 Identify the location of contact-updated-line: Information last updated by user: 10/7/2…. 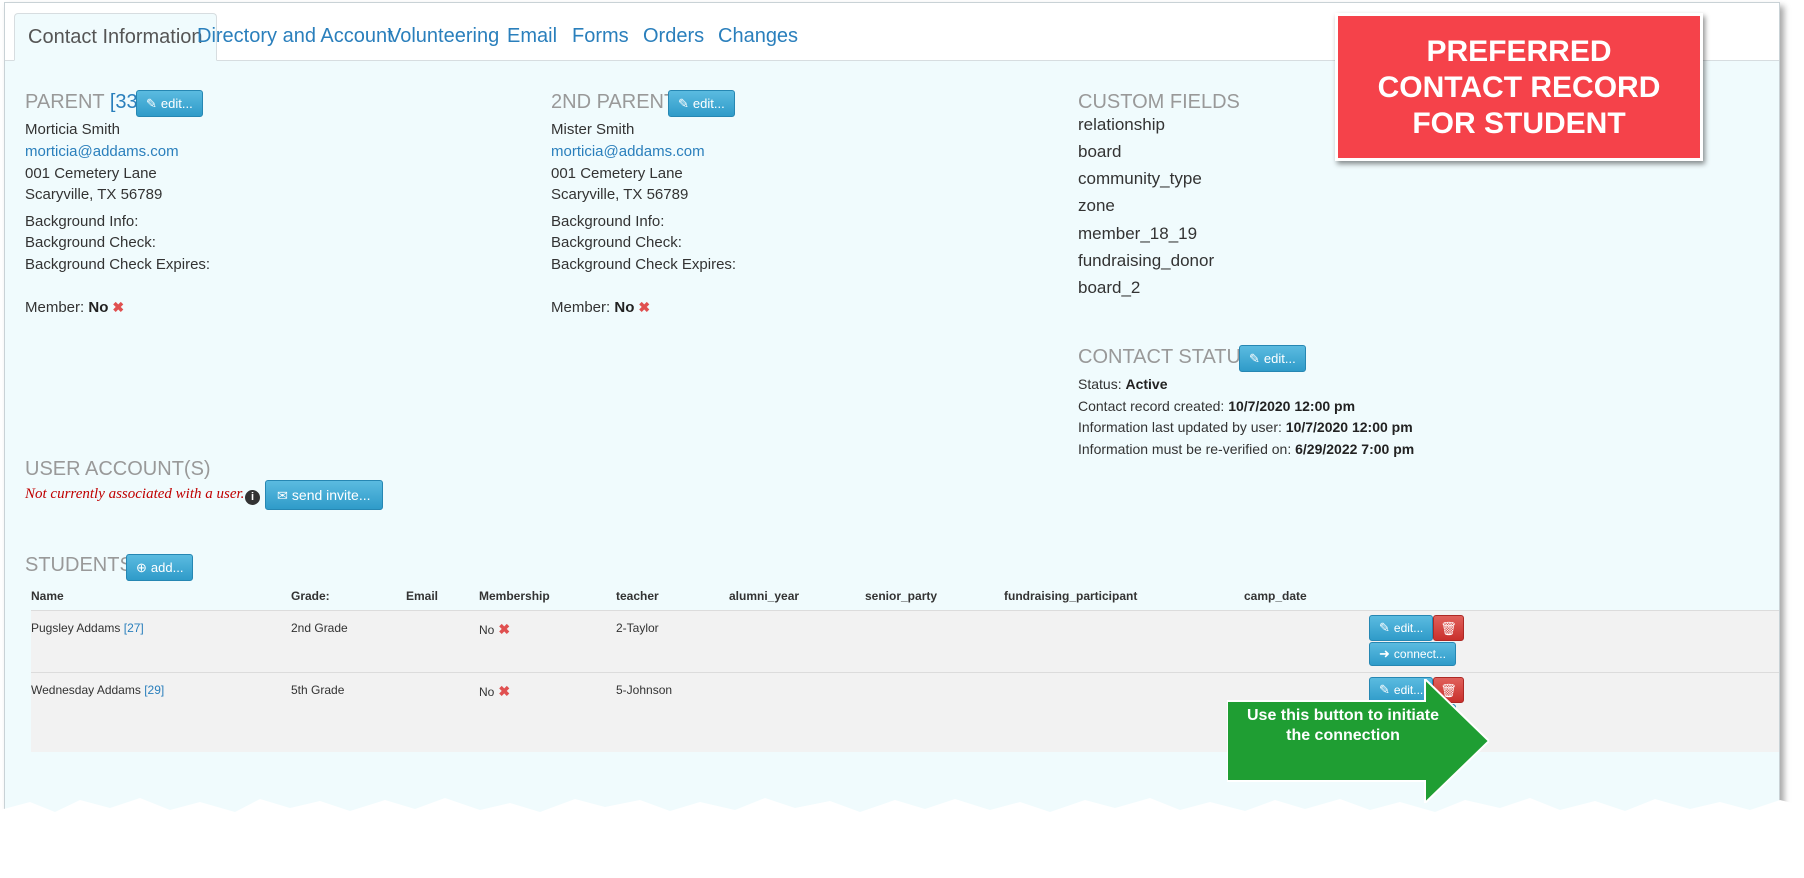
(1245, 427).